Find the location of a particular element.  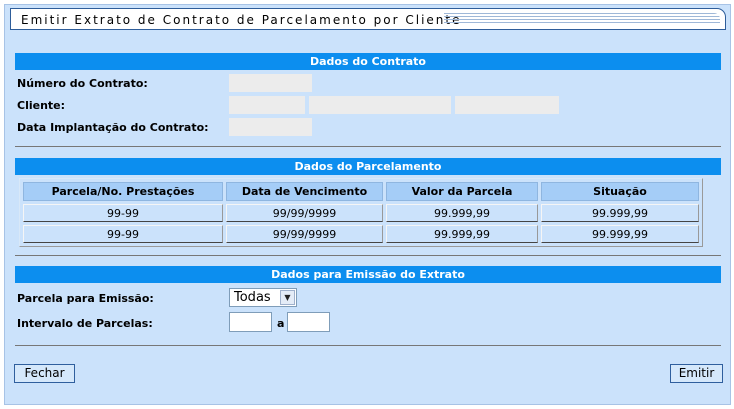

section-header-contrato: Dados do Contrato is located at coordinates (368, 61).